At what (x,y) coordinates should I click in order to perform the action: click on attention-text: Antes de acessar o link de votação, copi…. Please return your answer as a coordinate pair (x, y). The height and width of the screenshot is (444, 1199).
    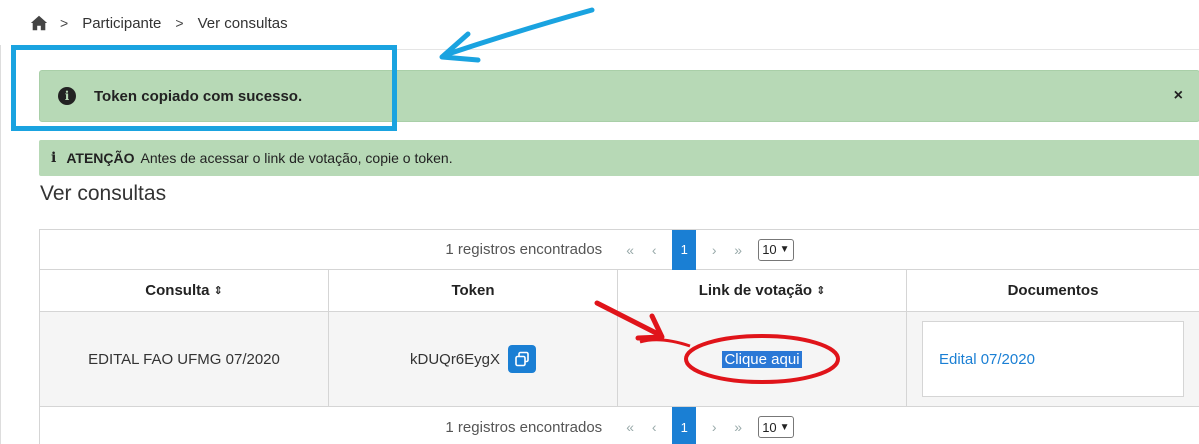
    Looking at the image, I should click on (296, 158).